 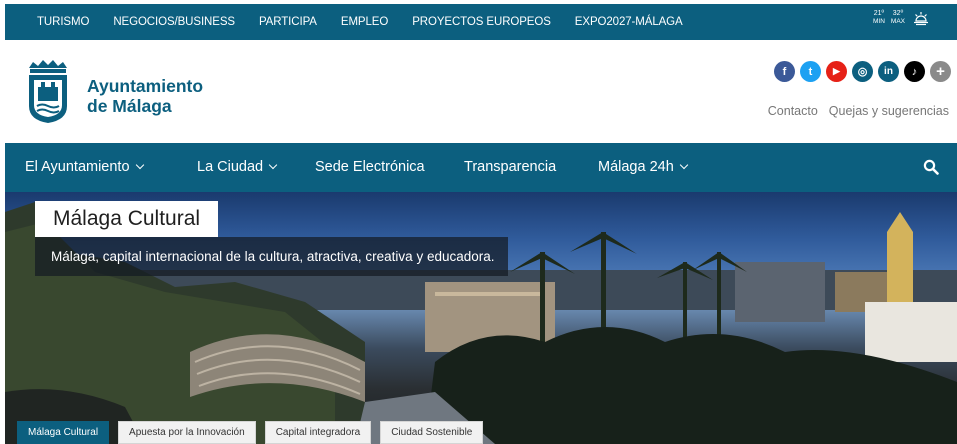 I want to click on logo-line-2: de Málaga, so click(x=129, y=106).